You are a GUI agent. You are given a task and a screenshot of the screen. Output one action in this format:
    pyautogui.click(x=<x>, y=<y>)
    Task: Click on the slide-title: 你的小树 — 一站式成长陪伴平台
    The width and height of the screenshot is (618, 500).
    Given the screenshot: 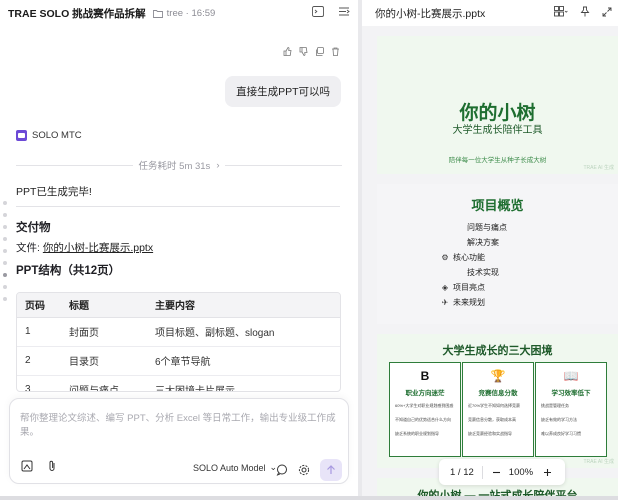 What is the action you would take?
    pyautogui.click(x=497, y=493)
    